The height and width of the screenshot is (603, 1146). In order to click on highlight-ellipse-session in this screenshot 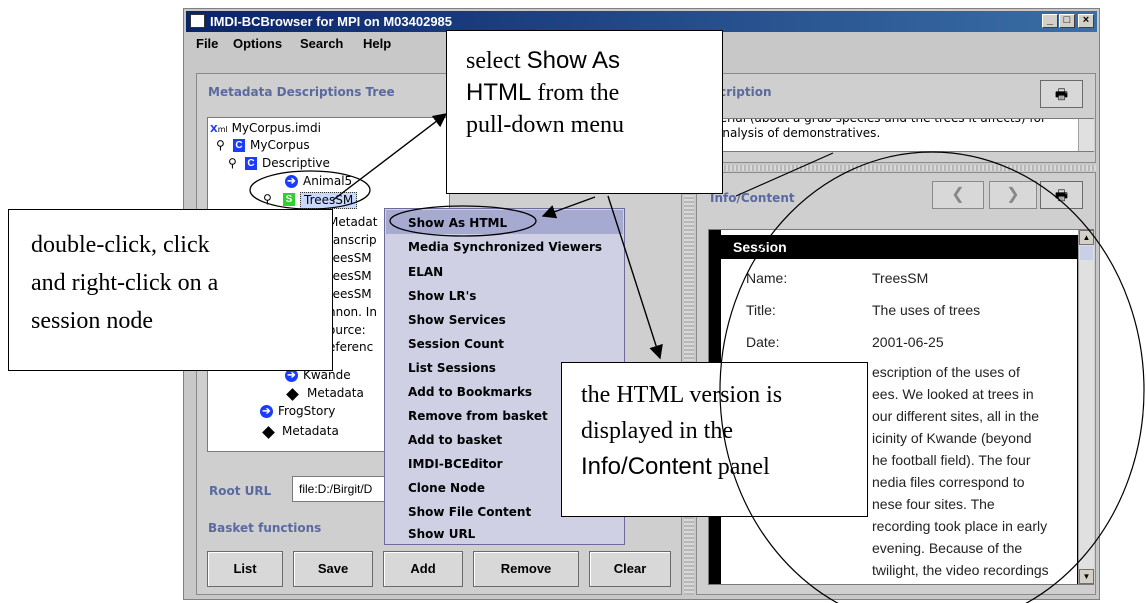, I will do `click(310, 190)`.